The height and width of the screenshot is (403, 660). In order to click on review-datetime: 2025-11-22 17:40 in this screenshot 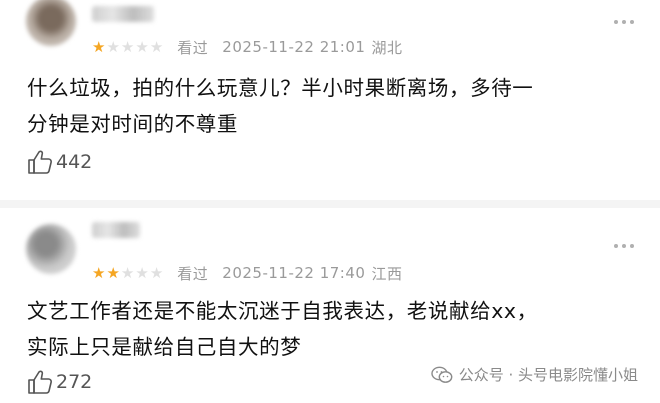, I will do `click(294, 273)`.